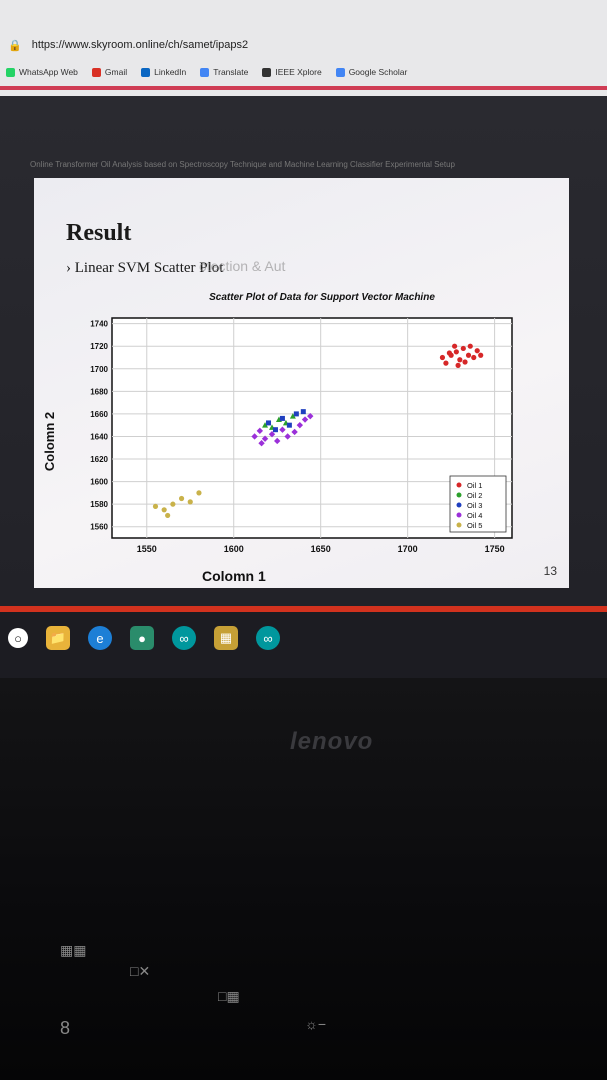 The width and height of the screenshot is (607, 1080). Describe the element at coordinates (303, 642) in the screenshot. I see `taskbar: ○ 📁 e ● ∞ ▦ ∞` at that location.